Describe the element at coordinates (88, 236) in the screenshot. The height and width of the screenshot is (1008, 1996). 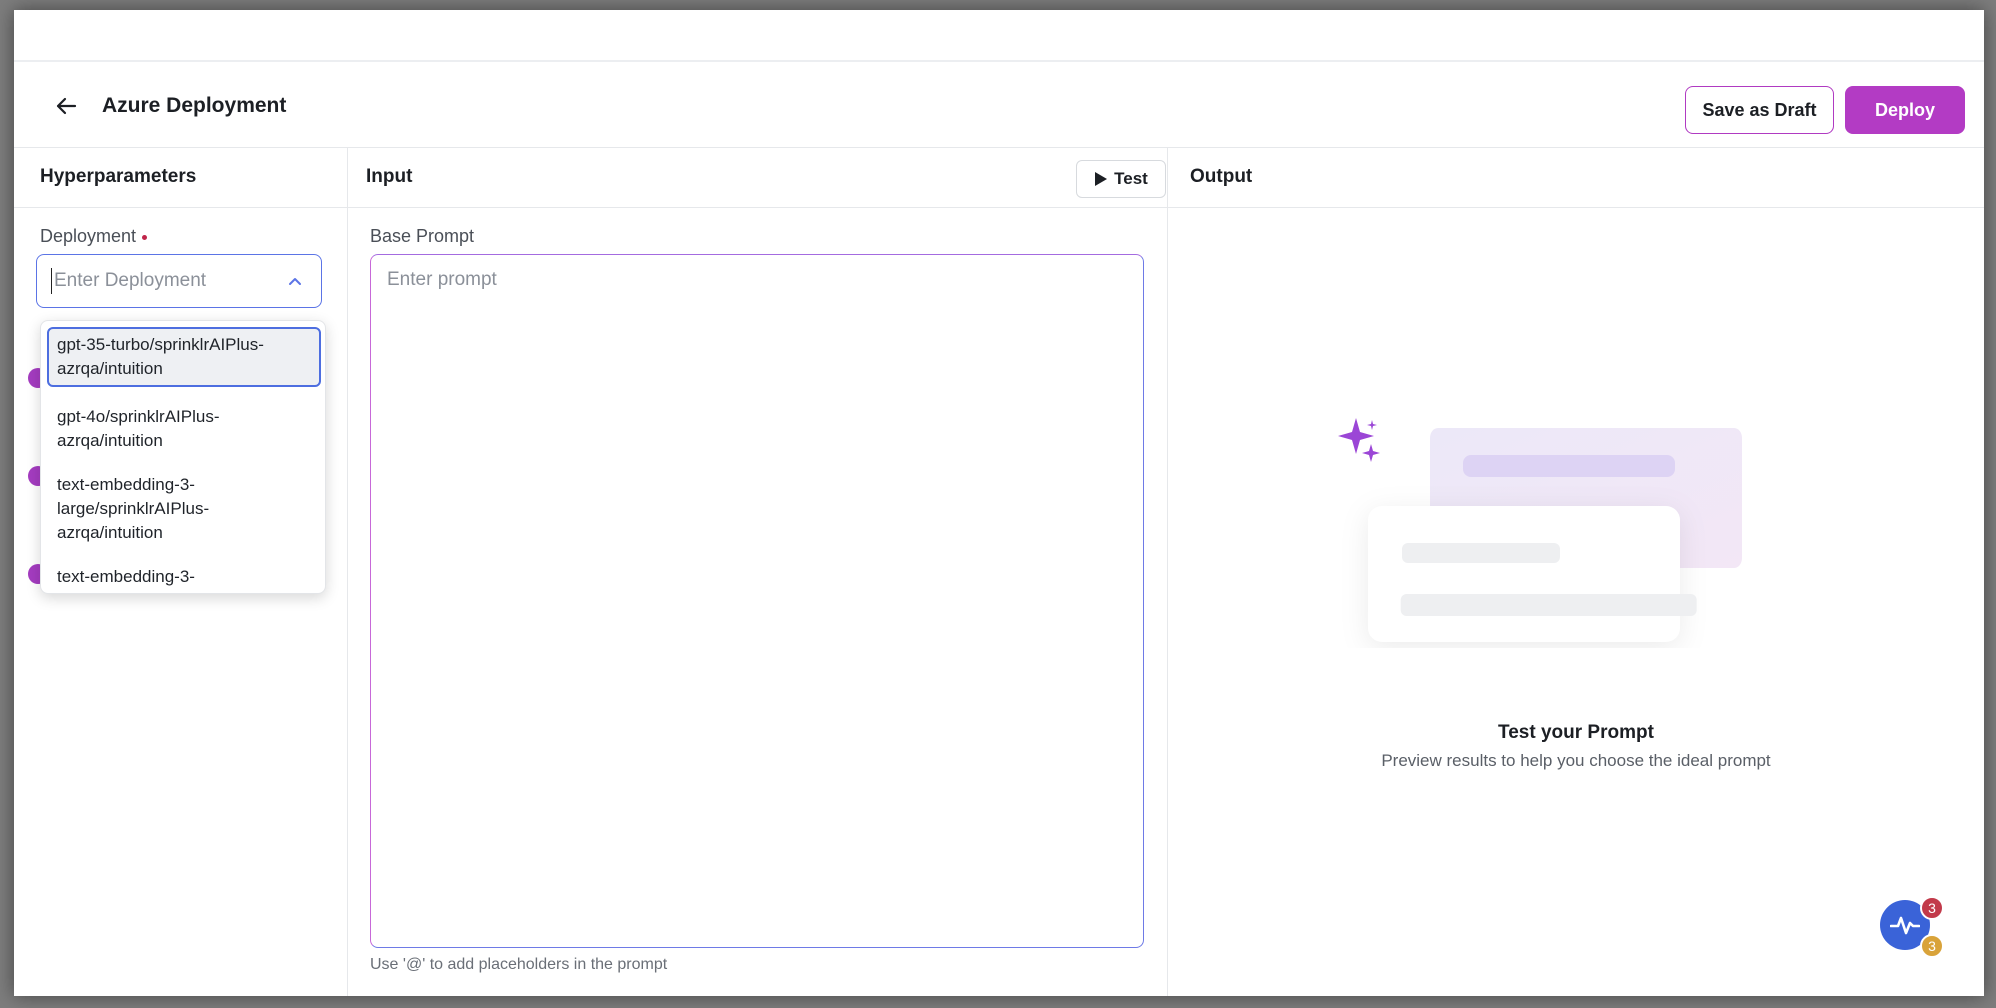
I see `deployment-label-text: Deployment` at that location.